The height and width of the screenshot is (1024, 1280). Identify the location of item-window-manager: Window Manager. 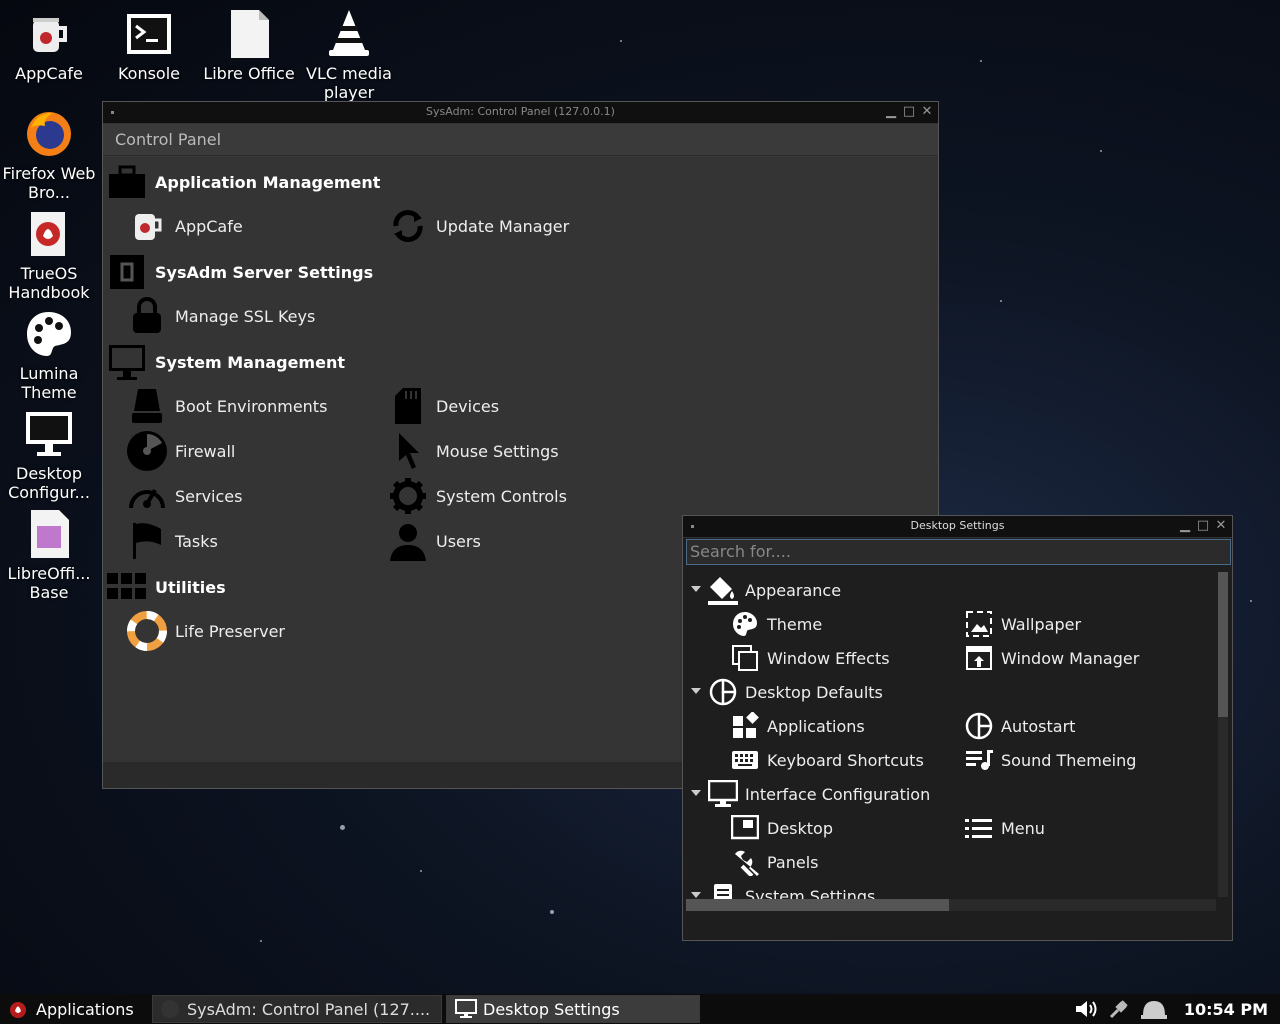
(1051, 658).